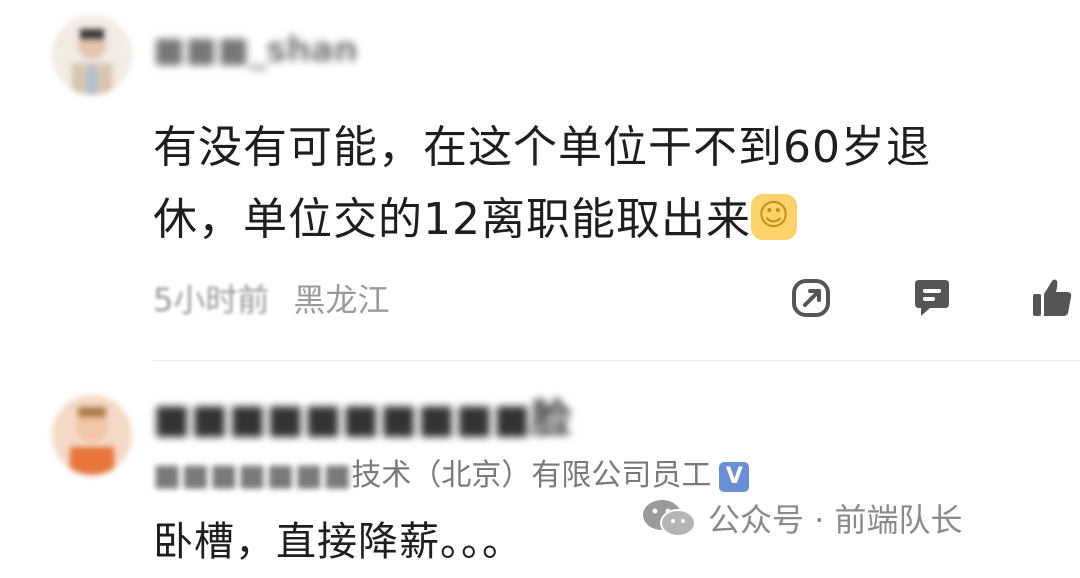  I want to click on timestamp: 5小时前, so click(211, 300).